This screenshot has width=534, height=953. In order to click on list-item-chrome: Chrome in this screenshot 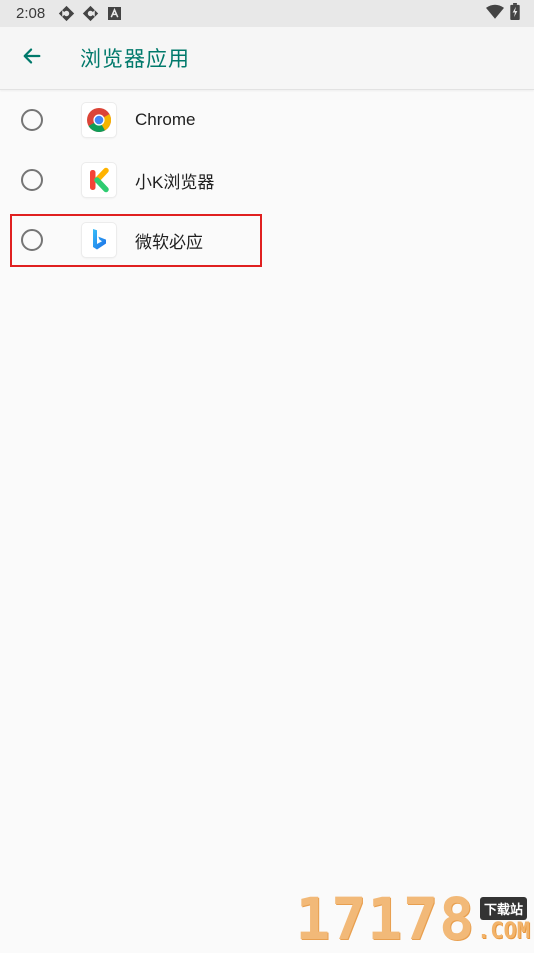, I will do `click(267, 120)`.